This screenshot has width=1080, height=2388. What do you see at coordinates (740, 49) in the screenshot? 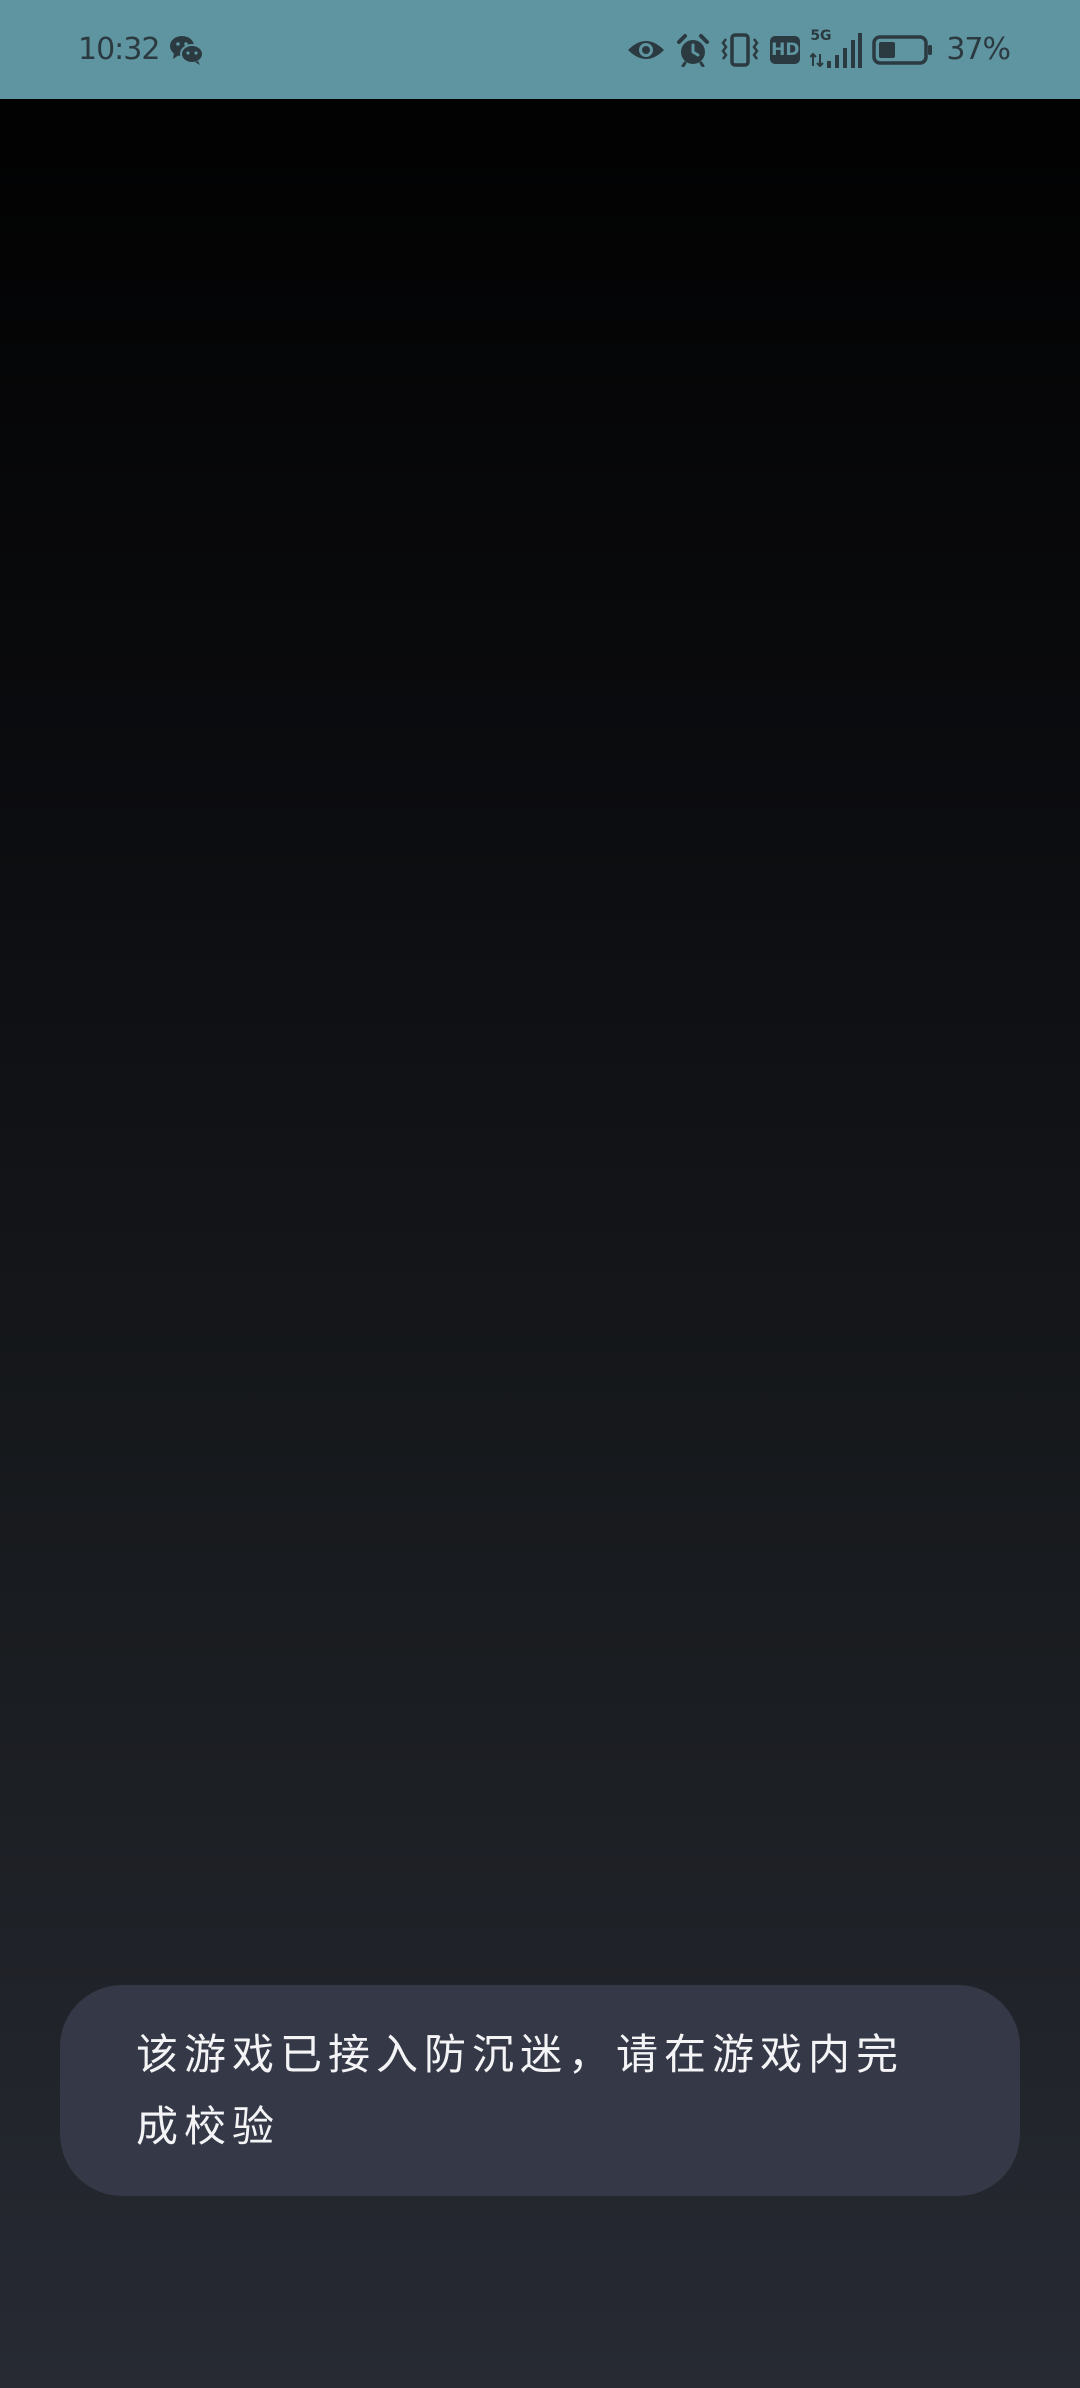
I see `vibrate-icon` at bounding box center [740, 49].